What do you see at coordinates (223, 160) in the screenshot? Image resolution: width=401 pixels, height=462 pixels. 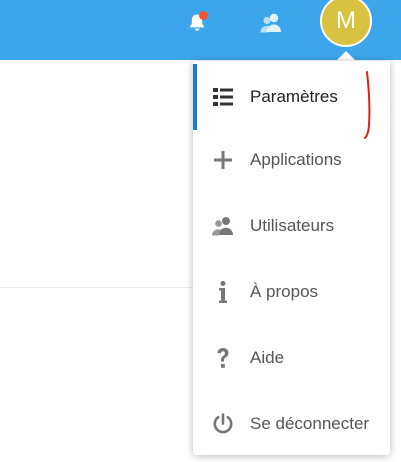 I see `plus-icon` at bounding box center [223, 160].